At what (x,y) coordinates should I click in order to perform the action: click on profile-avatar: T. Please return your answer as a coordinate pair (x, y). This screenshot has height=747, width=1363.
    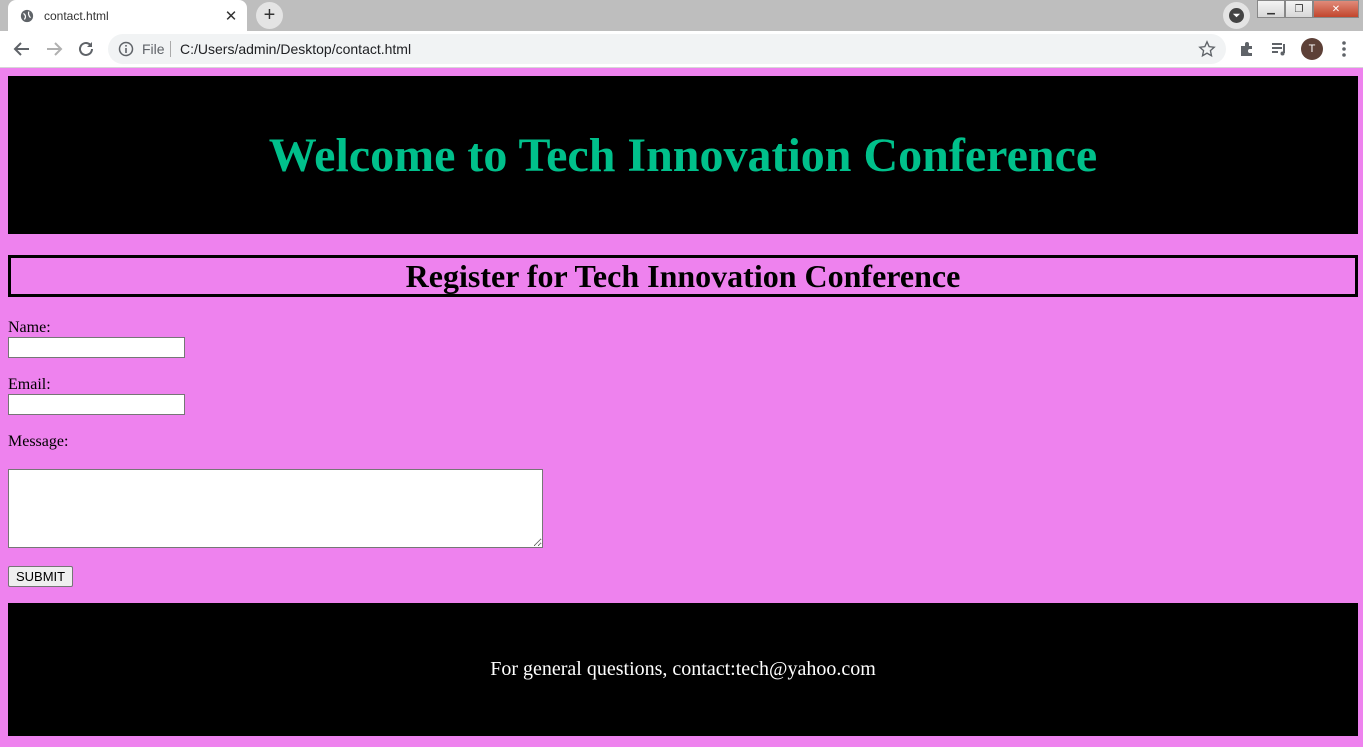
    Looking at the image, I should click on (1312, 49).